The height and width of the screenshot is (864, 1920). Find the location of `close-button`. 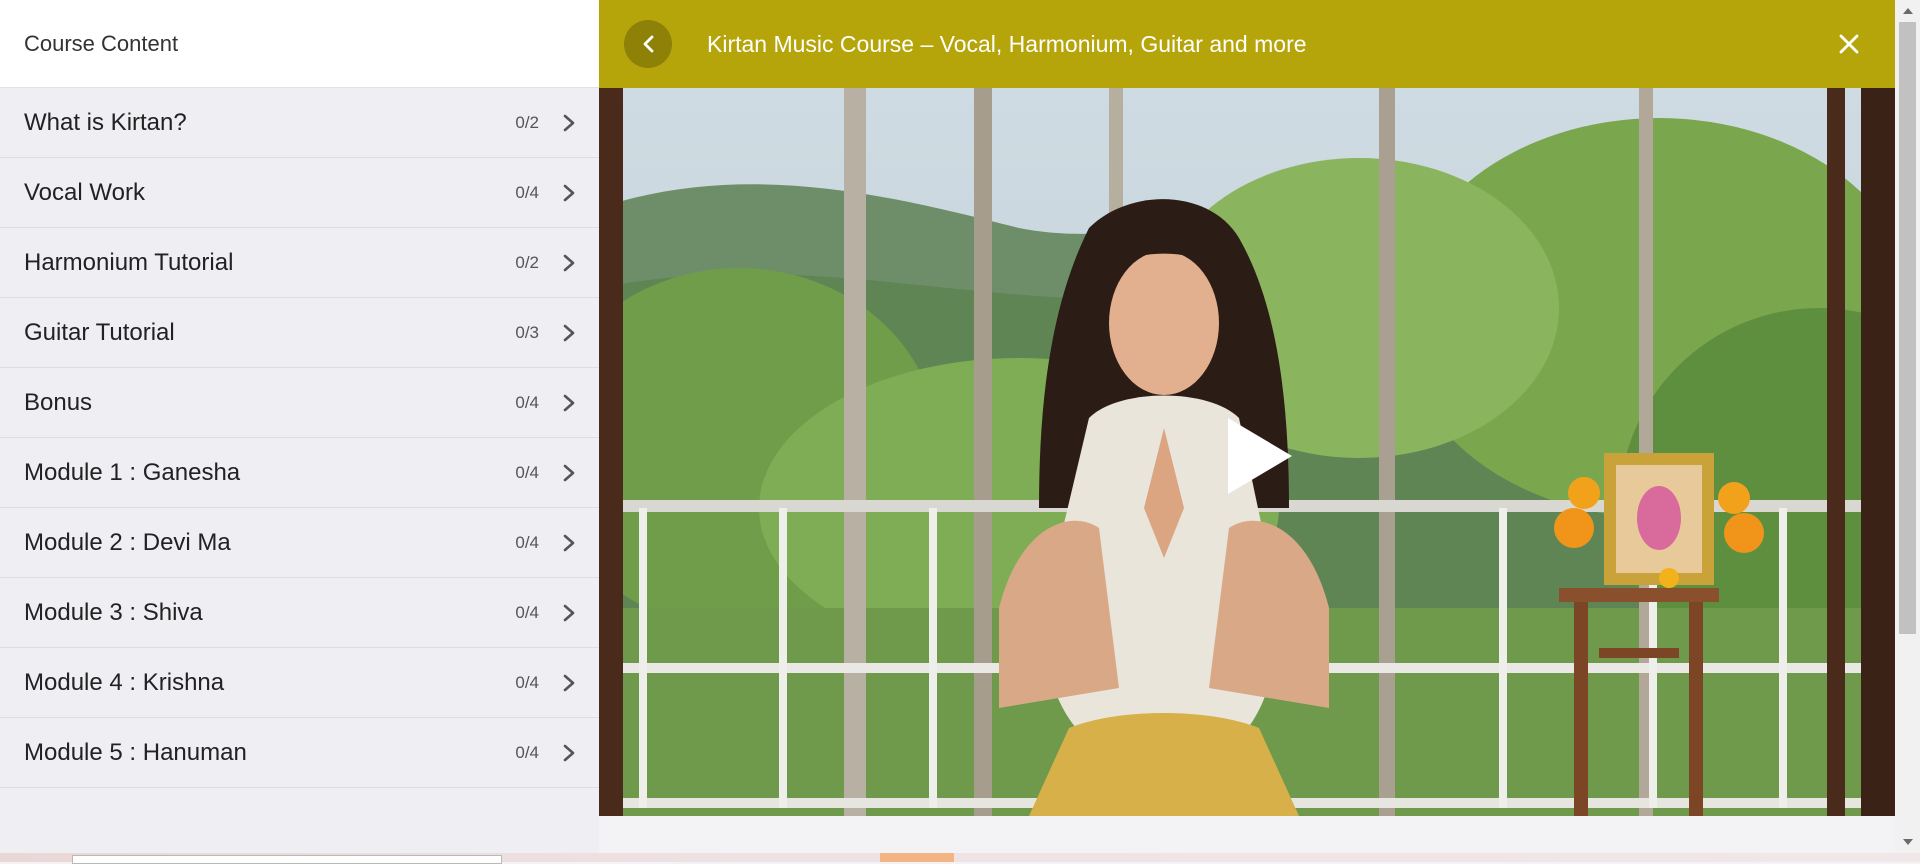

close-button is located at coordinates (1849, 44).